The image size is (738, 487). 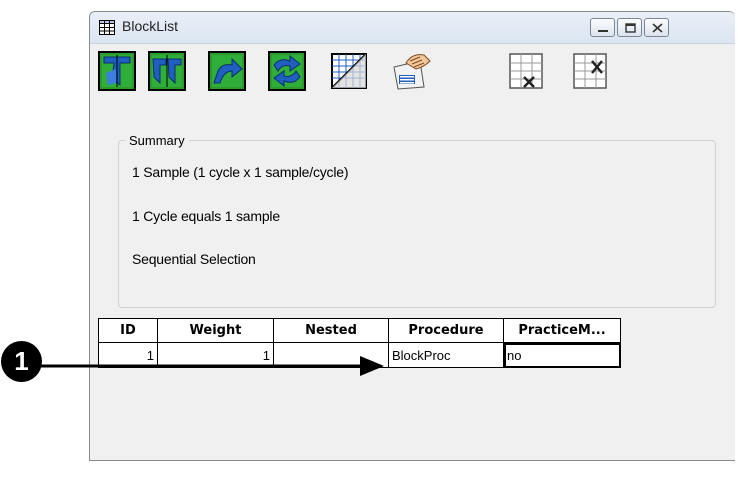 I want to click on callout-arrow, so click(x=211, y=366).